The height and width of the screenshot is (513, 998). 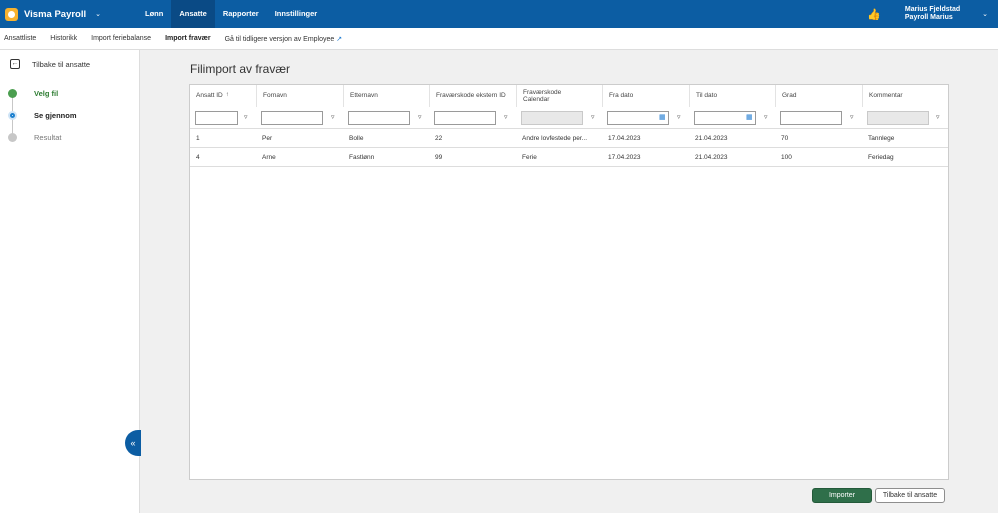 I want to click on col-label: Fraværskode ekstern ID, so click(x=471, y=96).